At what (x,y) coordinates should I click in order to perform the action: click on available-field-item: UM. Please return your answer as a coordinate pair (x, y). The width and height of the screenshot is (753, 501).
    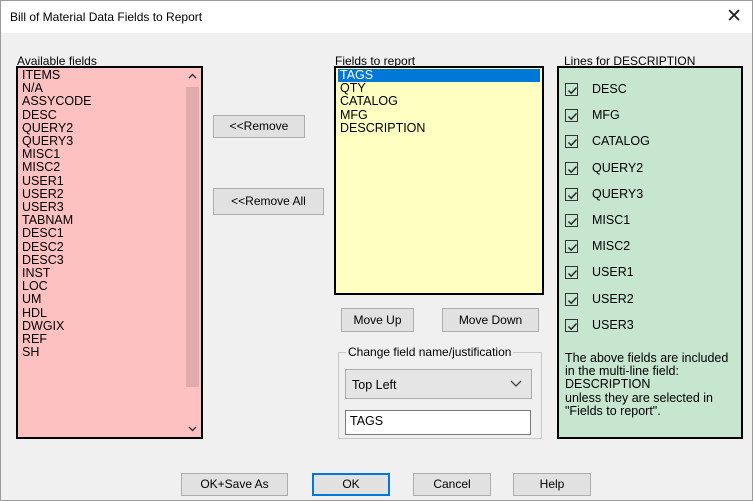
    Looking at the image, I should click on (102, 299).